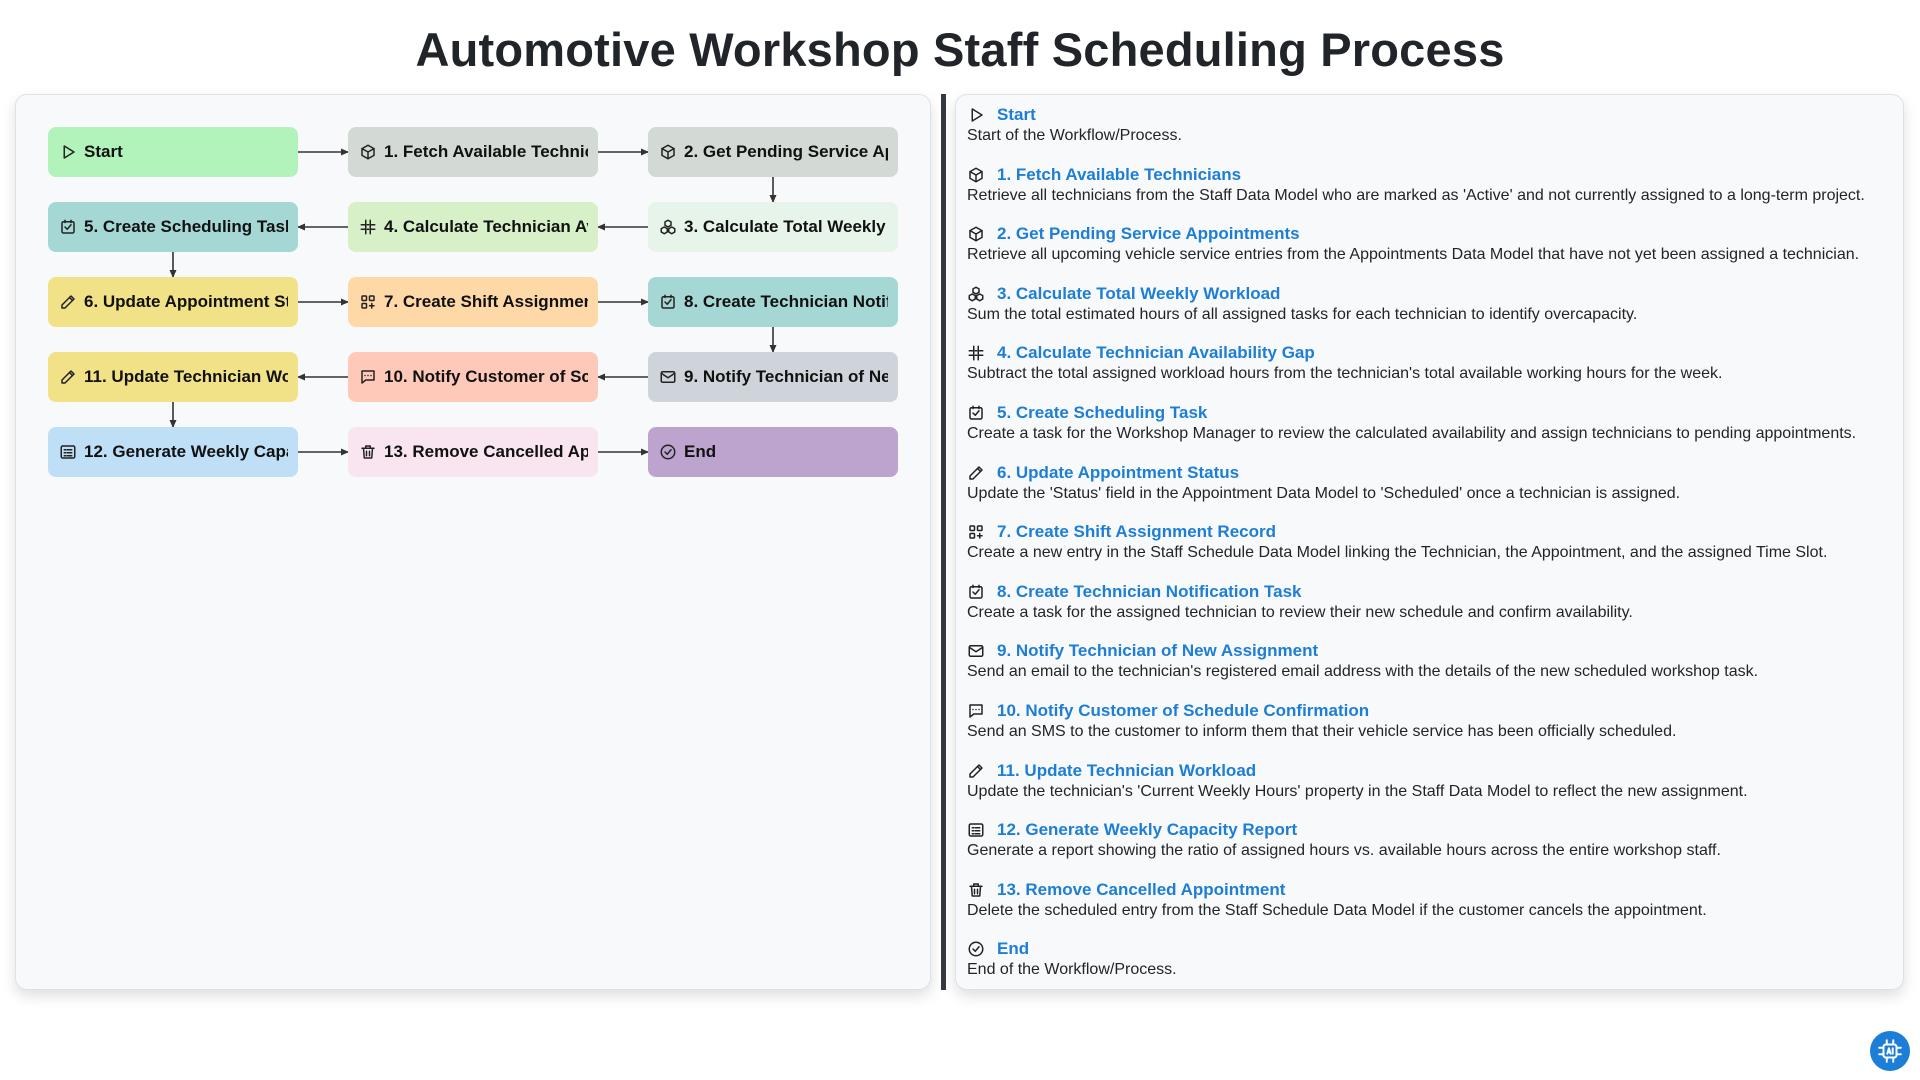 The width and height of the screenshot is (1920, 1080). What do you see at coordinates (173, 452) in the screenshot?
I see `node-n12: 12. Generate Weekly Capacity Report` at bounding box center [173, 452].